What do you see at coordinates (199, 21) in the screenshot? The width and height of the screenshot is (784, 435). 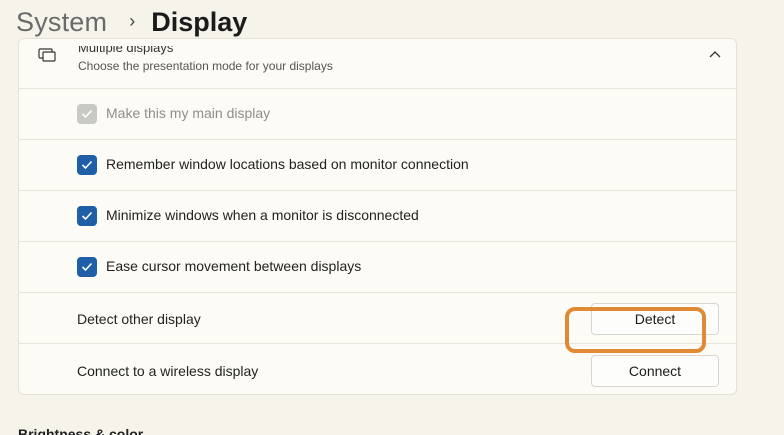 I see `page-title: Display` at bounding box center [199, 21].